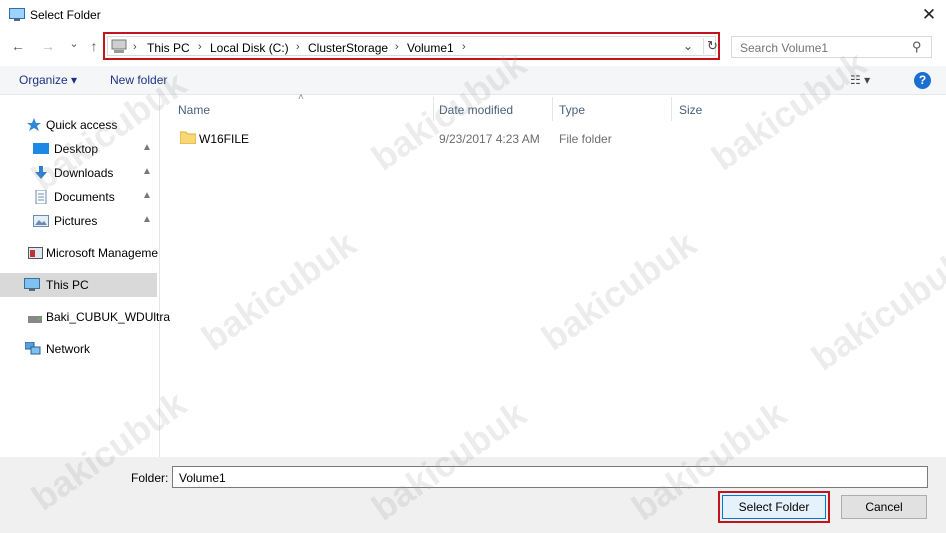 The height and width of the screenshot is (533, 946). I want to click on computer-icon, so click(32, 284).